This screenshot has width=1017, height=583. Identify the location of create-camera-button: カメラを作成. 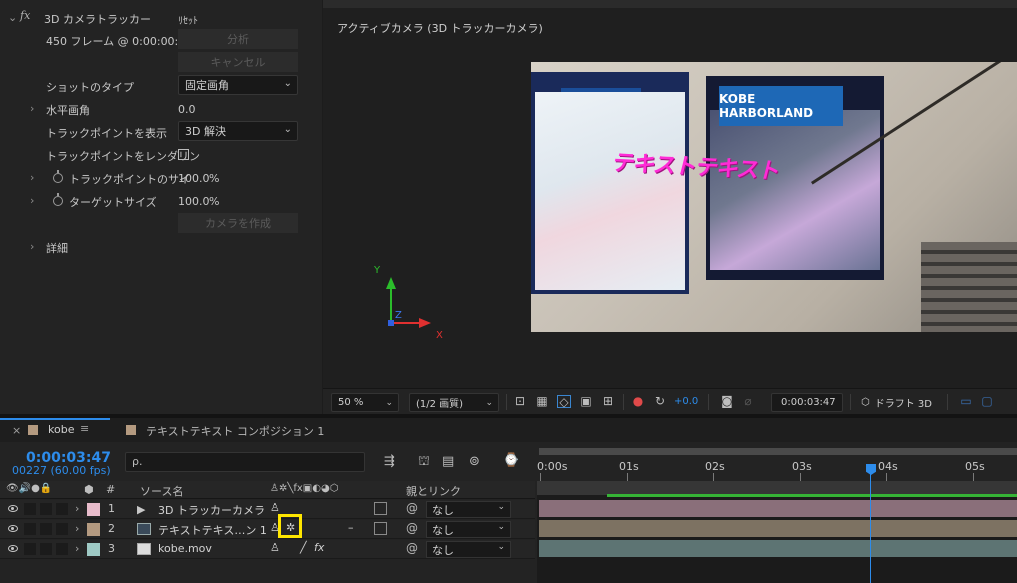
(238, 223).